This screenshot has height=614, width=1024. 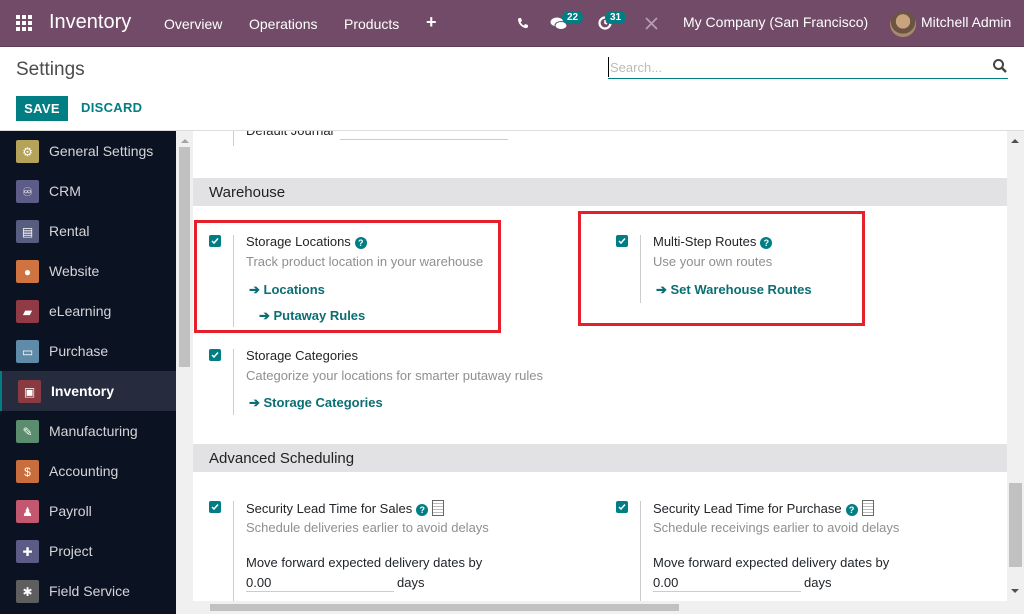 I want to click on scroll-down-arrow-icon, so click(x=1015, y=591).